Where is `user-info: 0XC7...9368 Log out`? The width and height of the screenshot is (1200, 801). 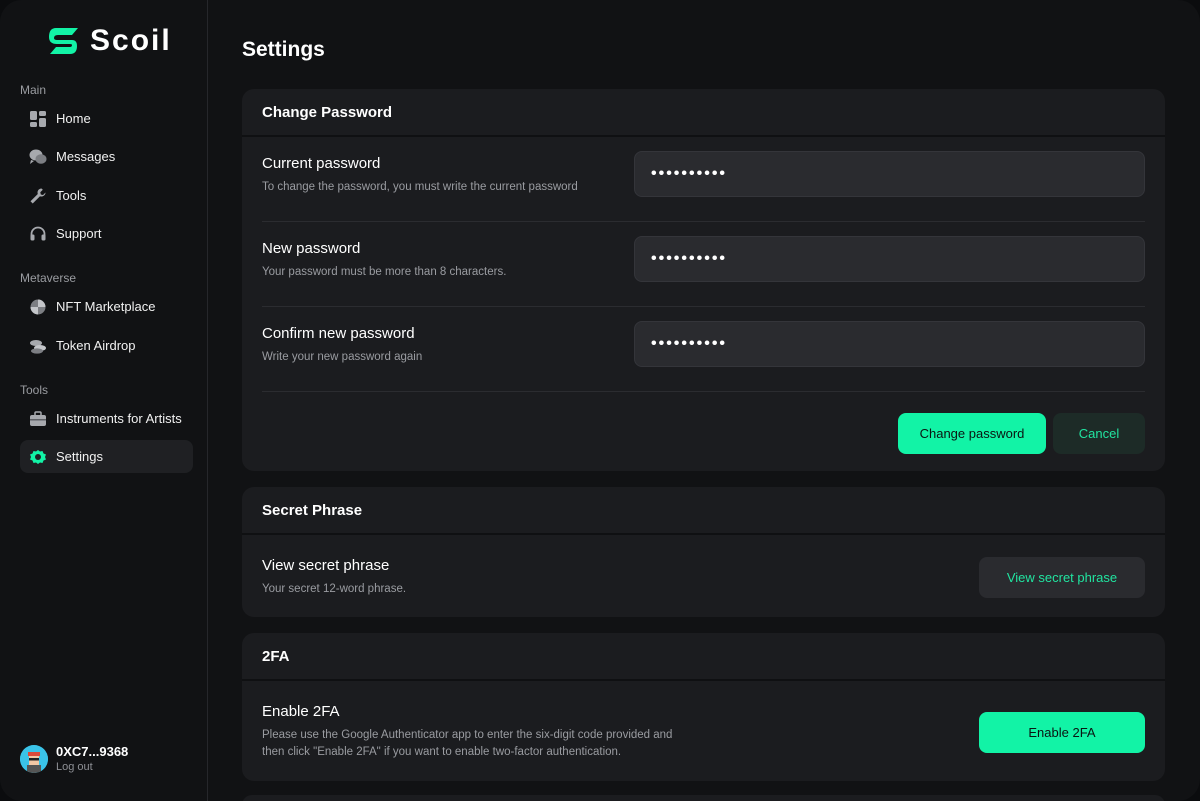 user-info: 0XC7...9368 Log out is located at coordinates (92, 758).